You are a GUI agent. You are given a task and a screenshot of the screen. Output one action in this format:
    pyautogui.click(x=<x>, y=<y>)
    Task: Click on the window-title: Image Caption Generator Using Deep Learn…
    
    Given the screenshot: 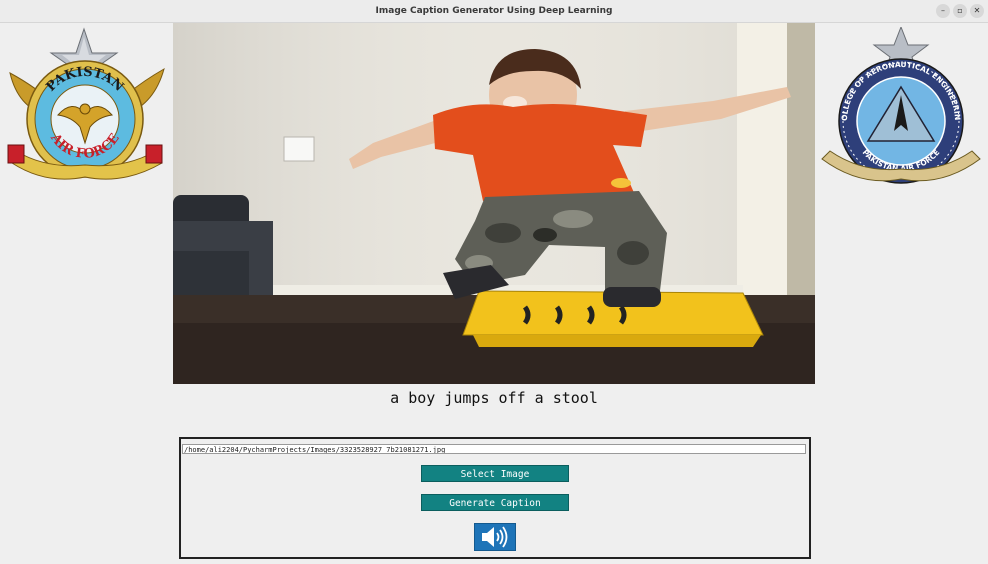 What is the action you would take?
    pyautogui.click(x=494, y=11)
    